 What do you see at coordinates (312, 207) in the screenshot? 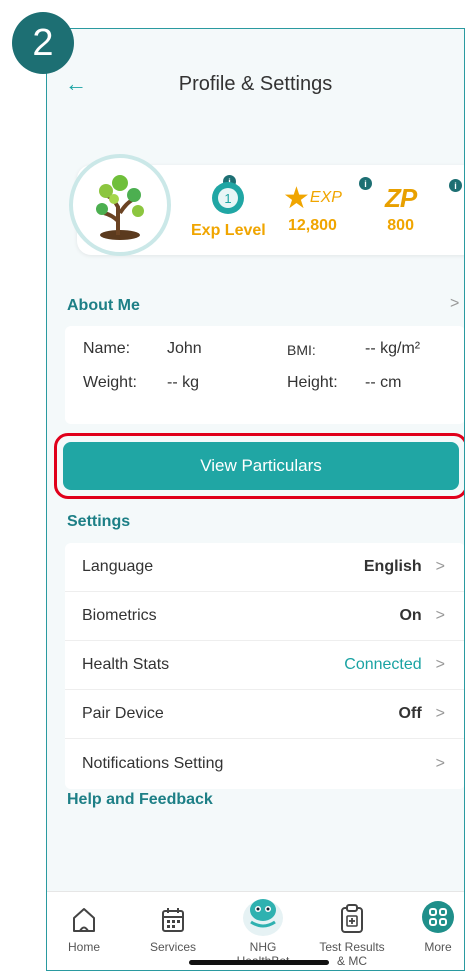
I see `stat-exp: ★ EXP 12,800` at bounding box center [312, 207].